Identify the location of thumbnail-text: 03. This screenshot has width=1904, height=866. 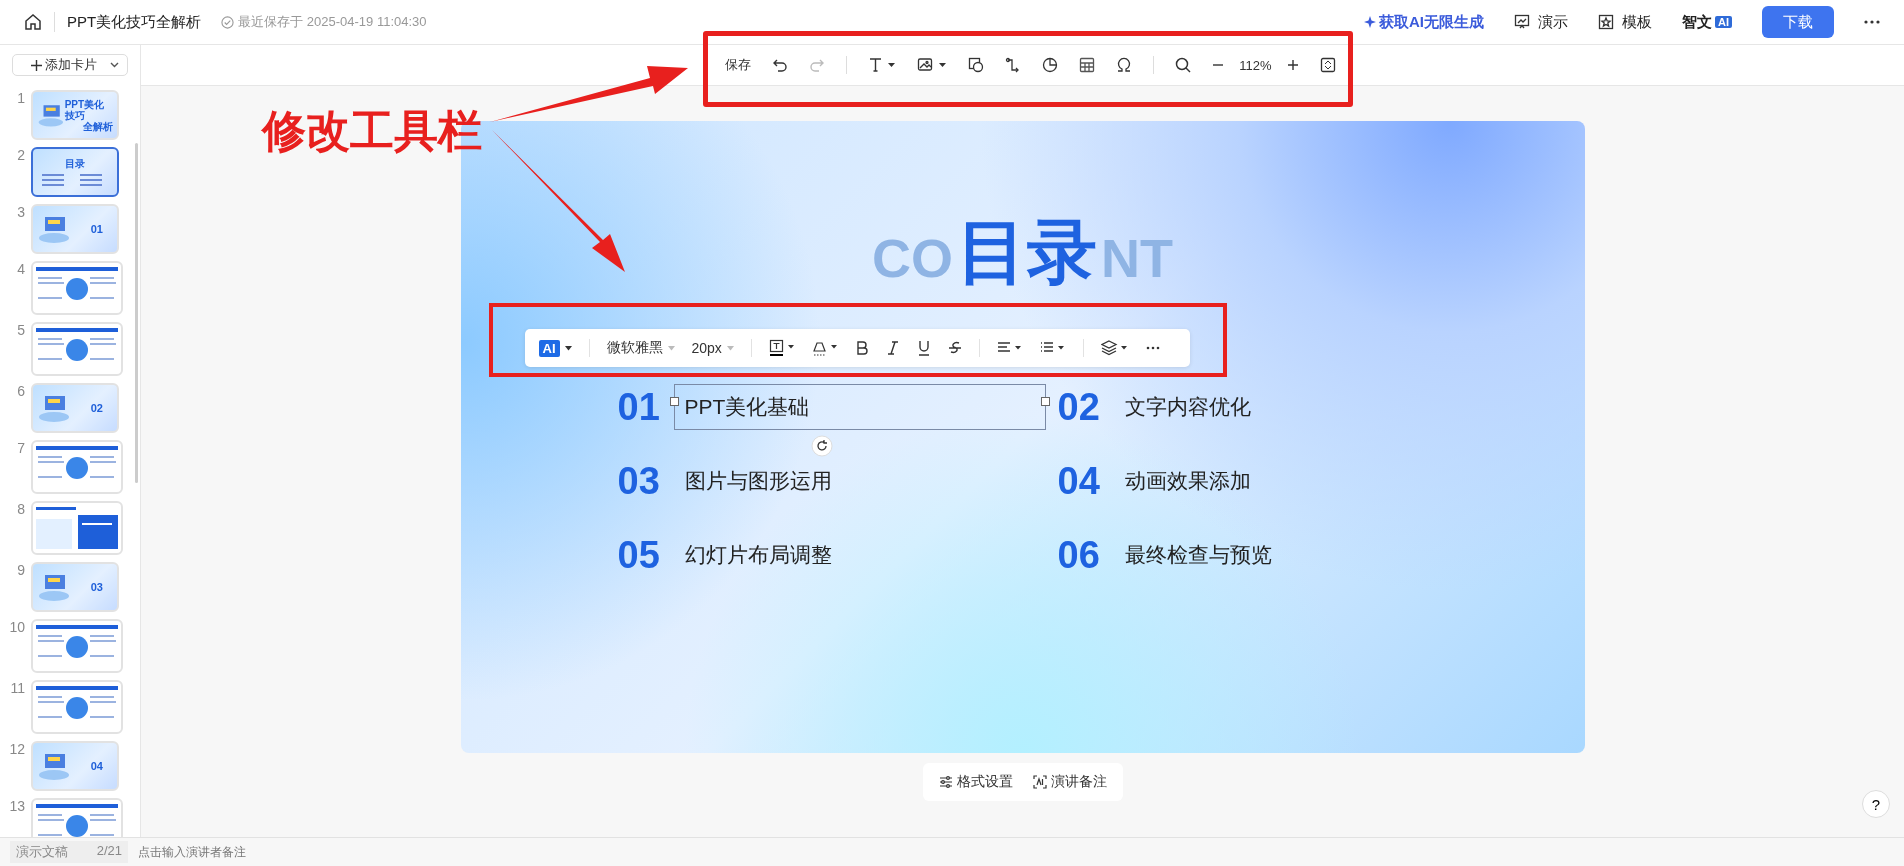
(96, 587).